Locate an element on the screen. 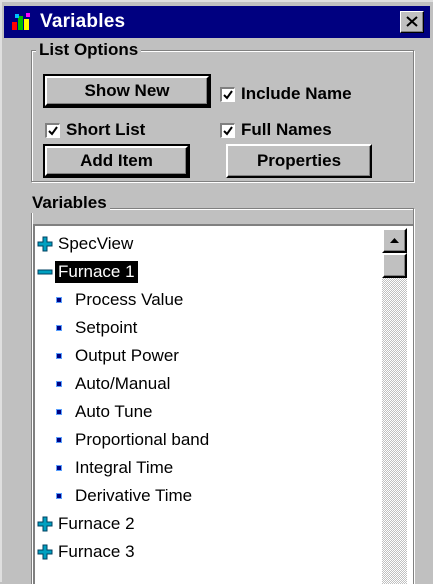 The image size is (433, 584). vertical-scrollbar is located at coordinates (394, 406).